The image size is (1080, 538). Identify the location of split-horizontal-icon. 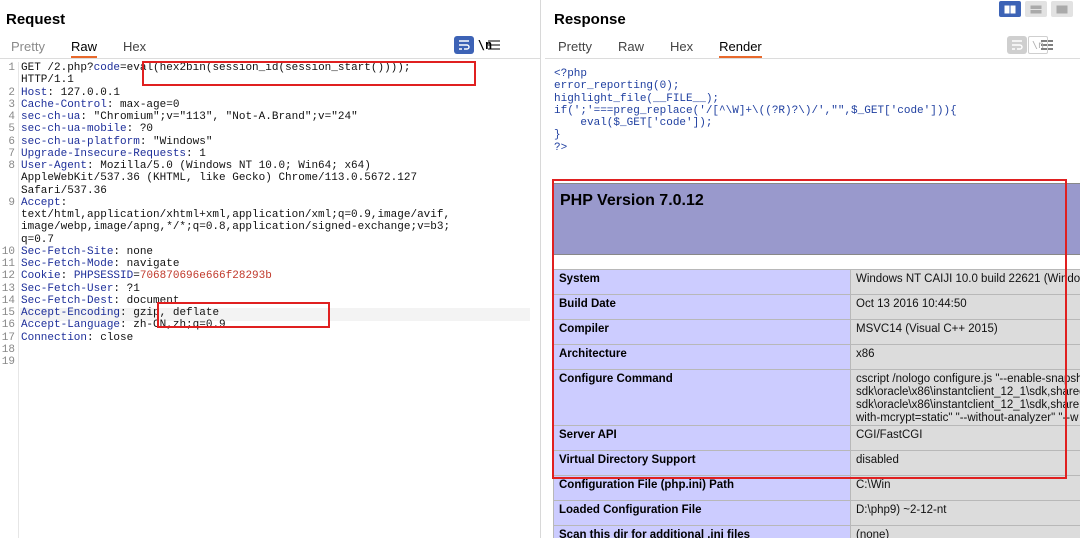
(1010, 9).